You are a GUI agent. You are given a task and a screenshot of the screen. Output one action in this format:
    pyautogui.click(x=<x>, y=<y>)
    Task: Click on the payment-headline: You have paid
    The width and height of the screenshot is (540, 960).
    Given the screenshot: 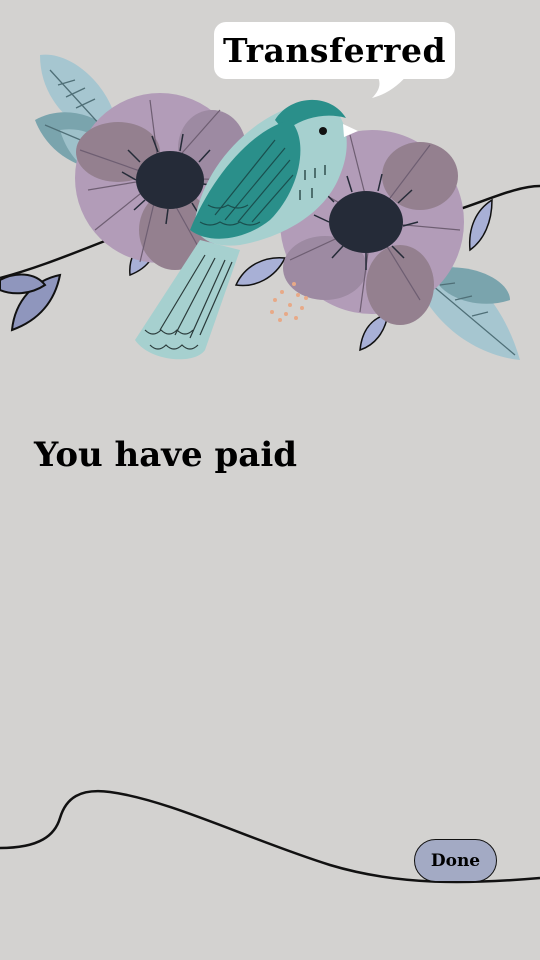 What is the action you would take?
    pyautogui.click(x=166, y=455)
    